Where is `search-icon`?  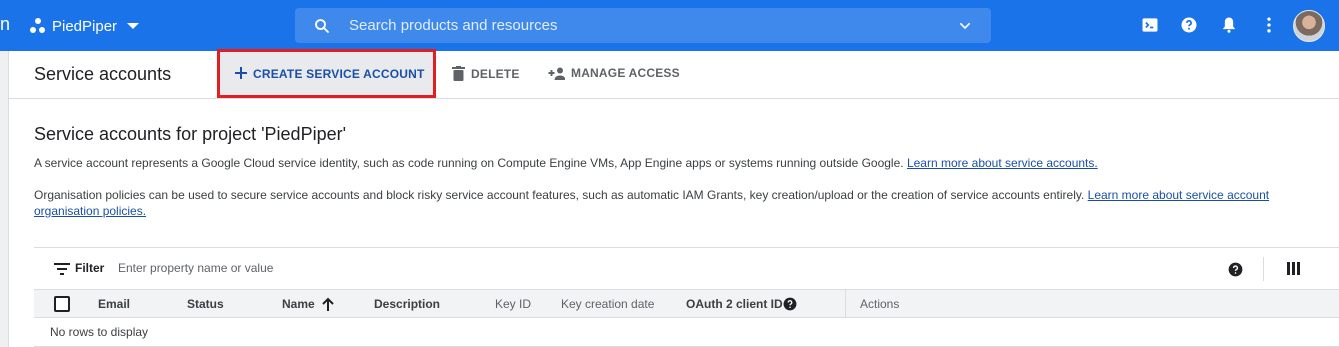 search-icon is located at coordinates (322, 26).